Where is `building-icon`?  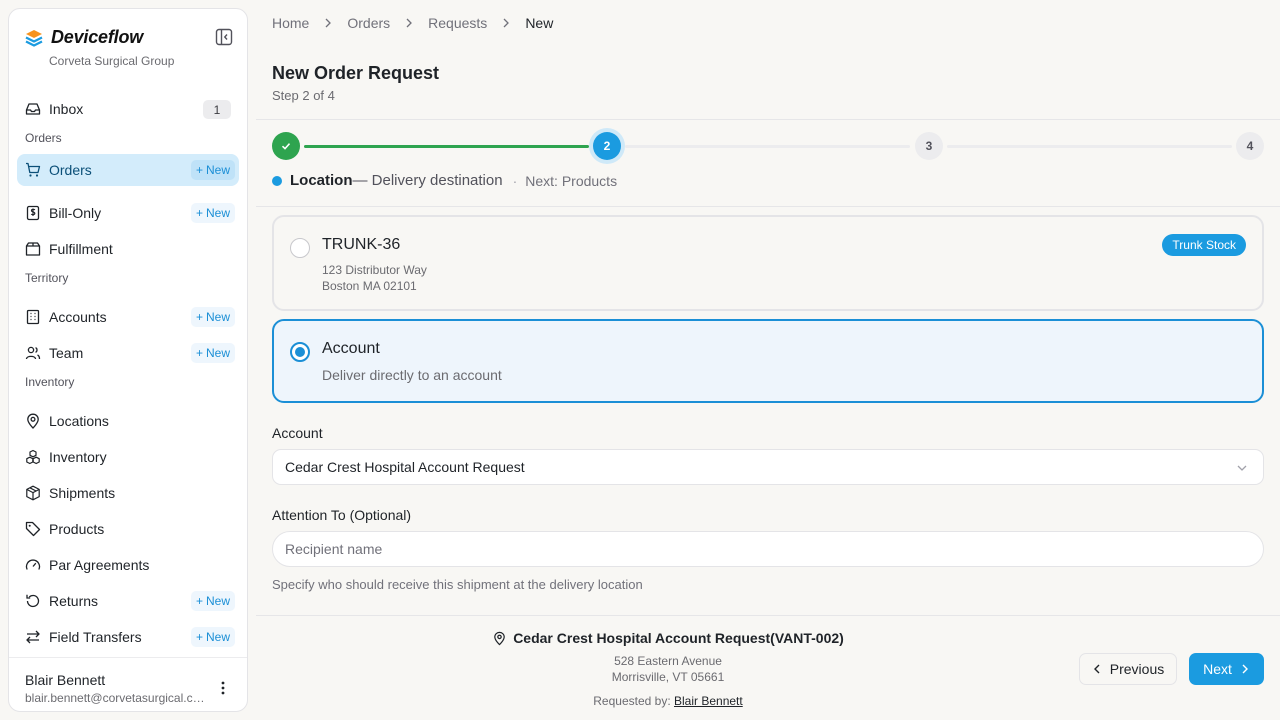
building-icon is located at coordinates (33, 317).